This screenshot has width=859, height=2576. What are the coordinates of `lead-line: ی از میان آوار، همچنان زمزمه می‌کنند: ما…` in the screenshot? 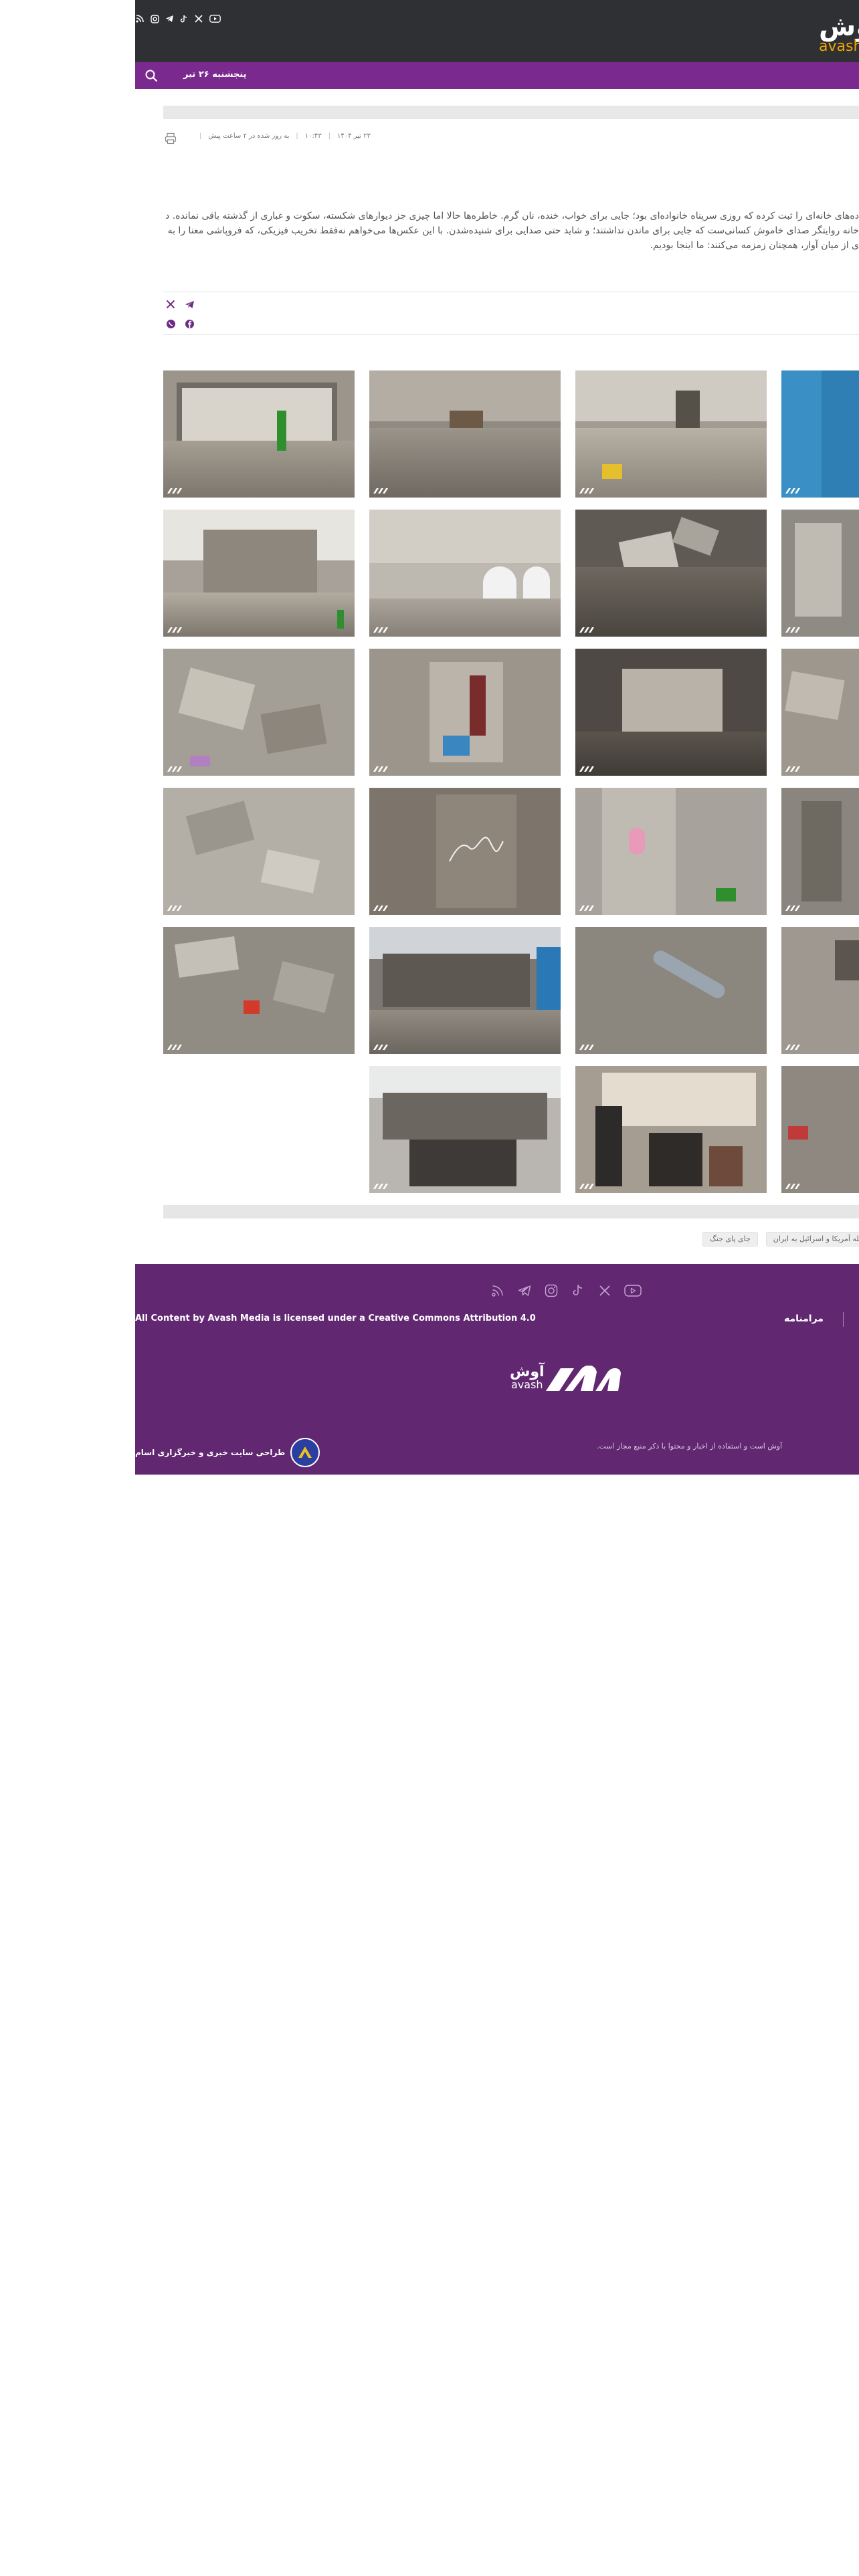 It's located at (755, 245).